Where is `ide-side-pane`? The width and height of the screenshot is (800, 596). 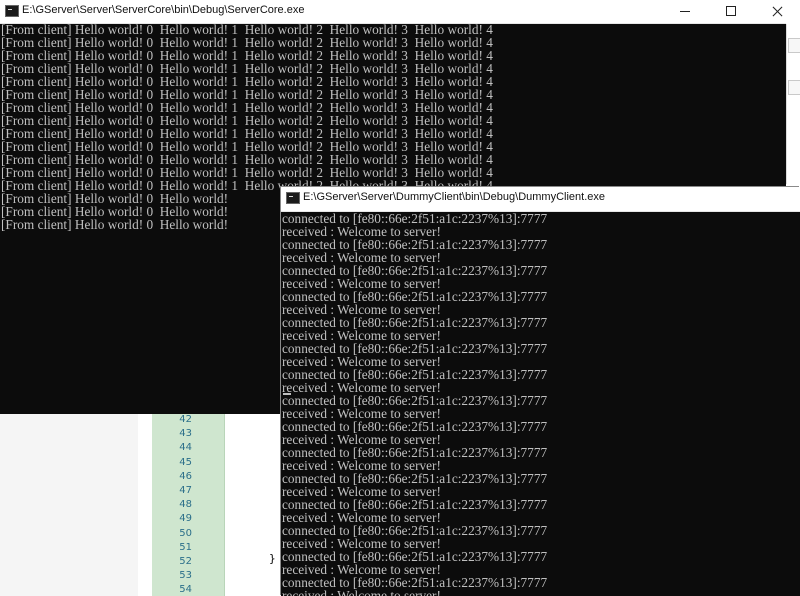
ide-side-pane is located at coordinates (69, 505).